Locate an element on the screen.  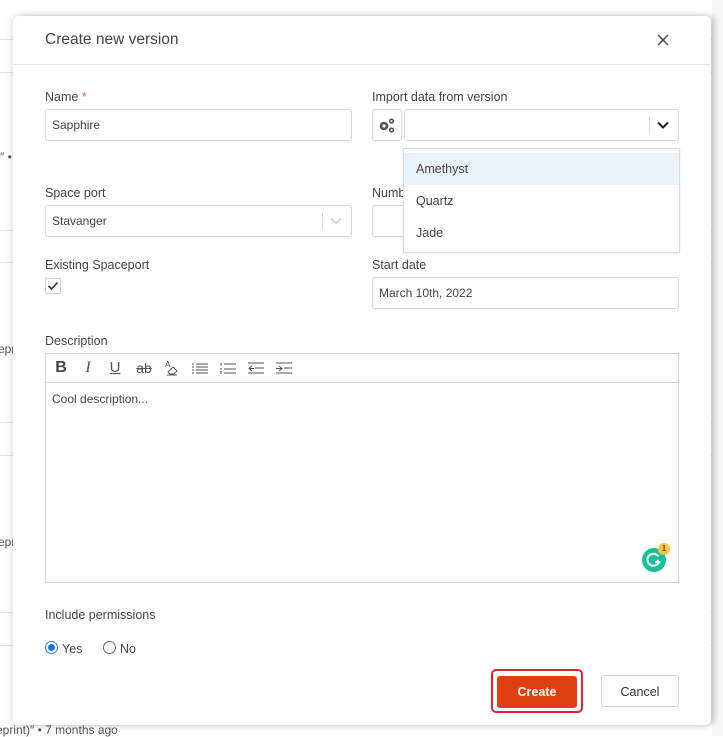
space-port-value: Stavanger is located at coordinates (79, 221).